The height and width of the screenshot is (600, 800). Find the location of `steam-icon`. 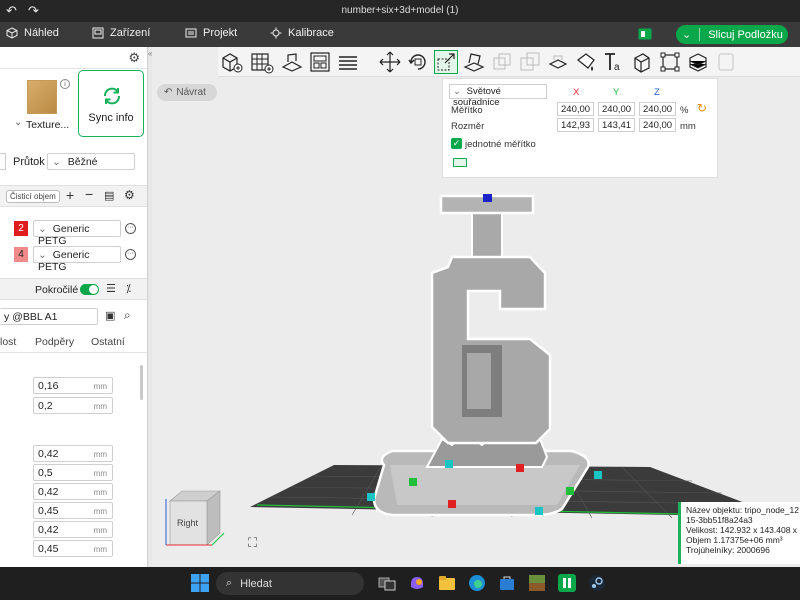

steam-icon is located at coordinates (597, 583).